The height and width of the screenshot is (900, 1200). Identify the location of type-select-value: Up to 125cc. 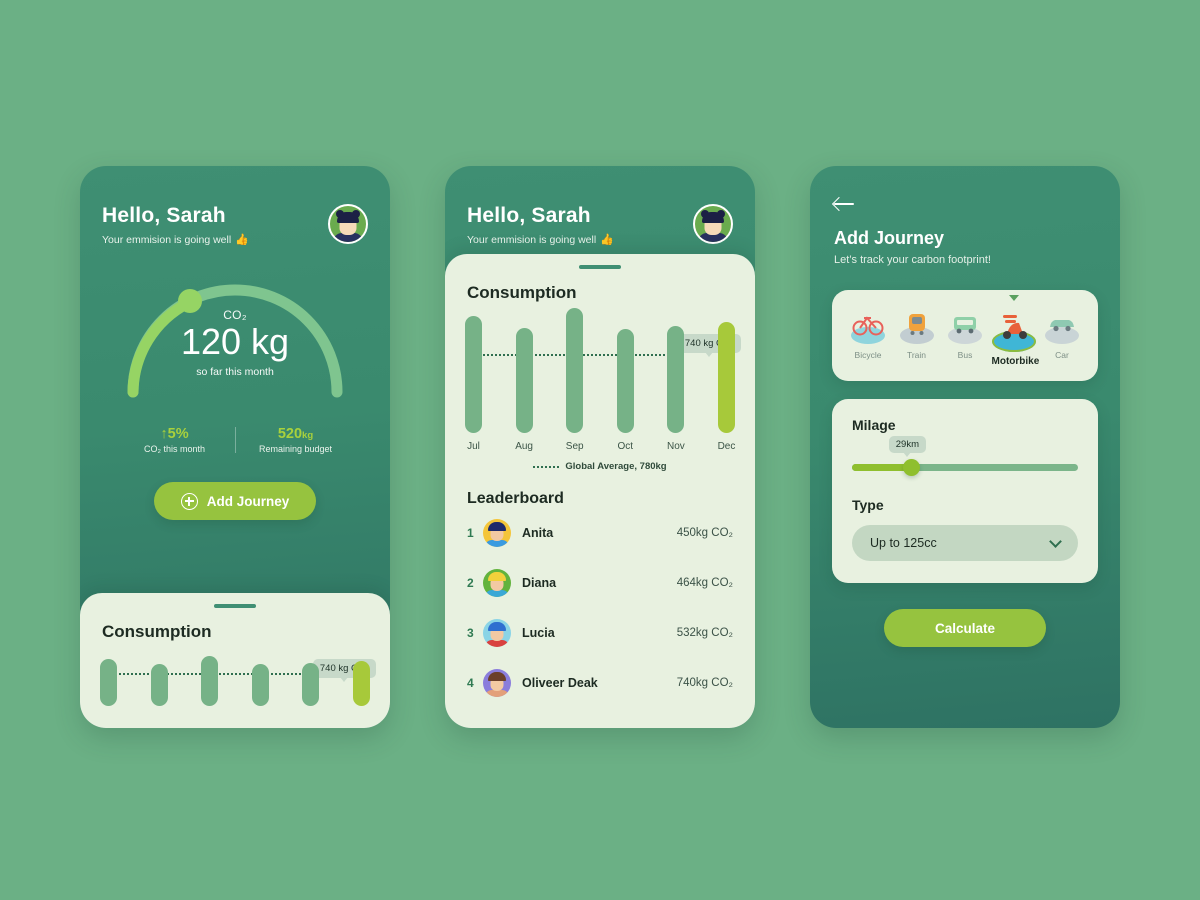
(903, 543).